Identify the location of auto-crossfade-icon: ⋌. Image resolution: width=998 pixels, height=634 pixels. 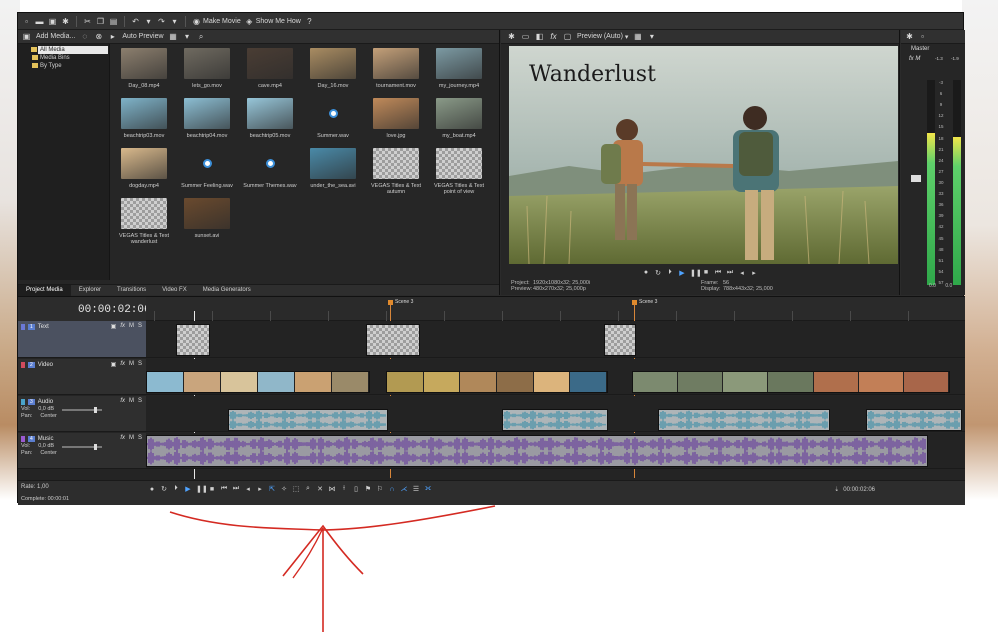
(404, 489).